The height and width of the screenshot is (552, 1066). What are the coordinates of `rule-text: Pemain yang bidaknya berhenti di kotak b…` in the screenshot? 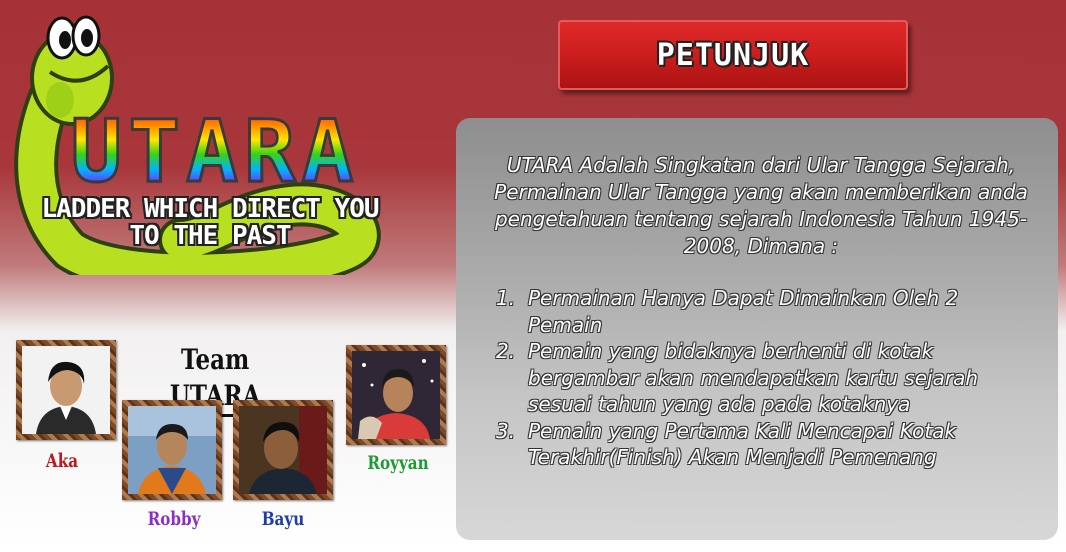 It's located at (753, 377).